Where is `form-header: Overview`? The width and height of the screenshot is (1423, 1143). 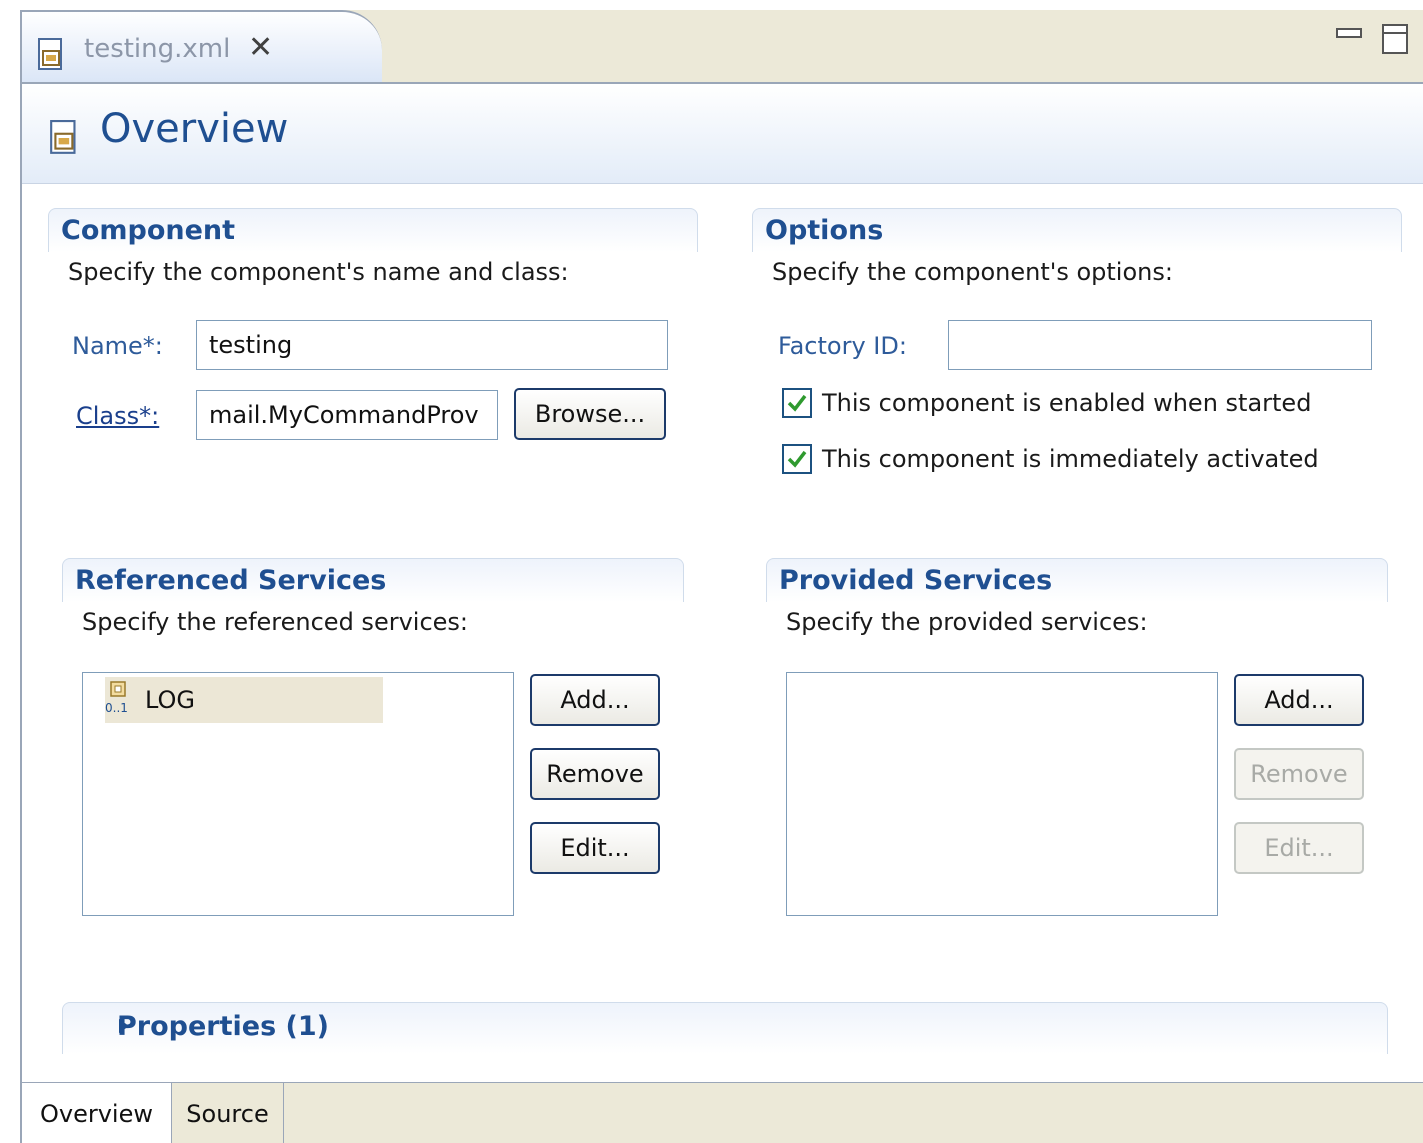 form-header: Overview is located at coordinates (722, 134).